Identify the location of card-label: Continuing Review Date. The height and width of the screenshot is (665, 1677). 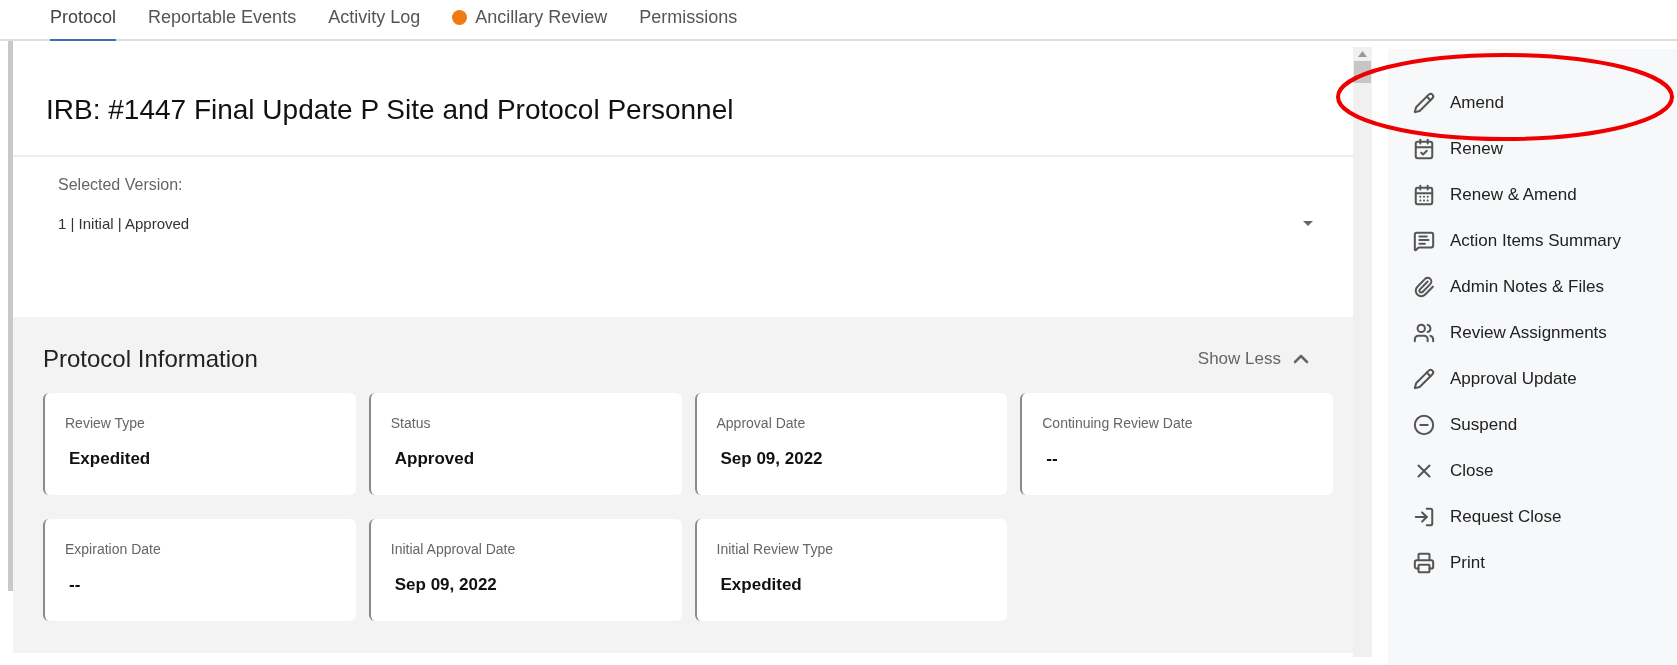
(1118, 423).